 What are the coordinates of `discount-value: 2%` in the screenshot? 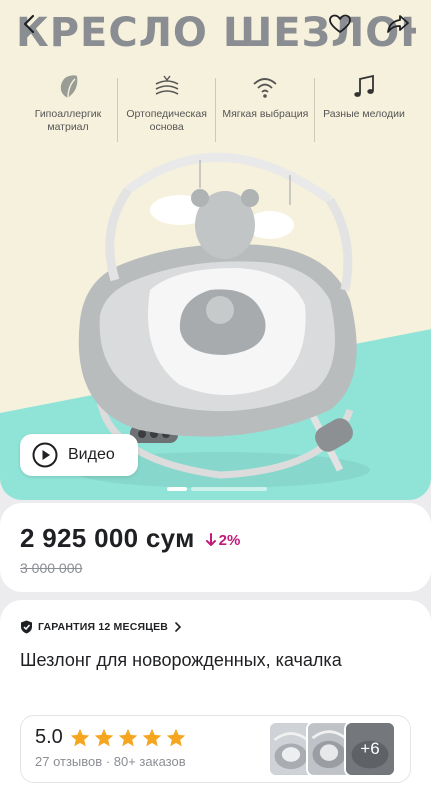 It's located at (229, 540).